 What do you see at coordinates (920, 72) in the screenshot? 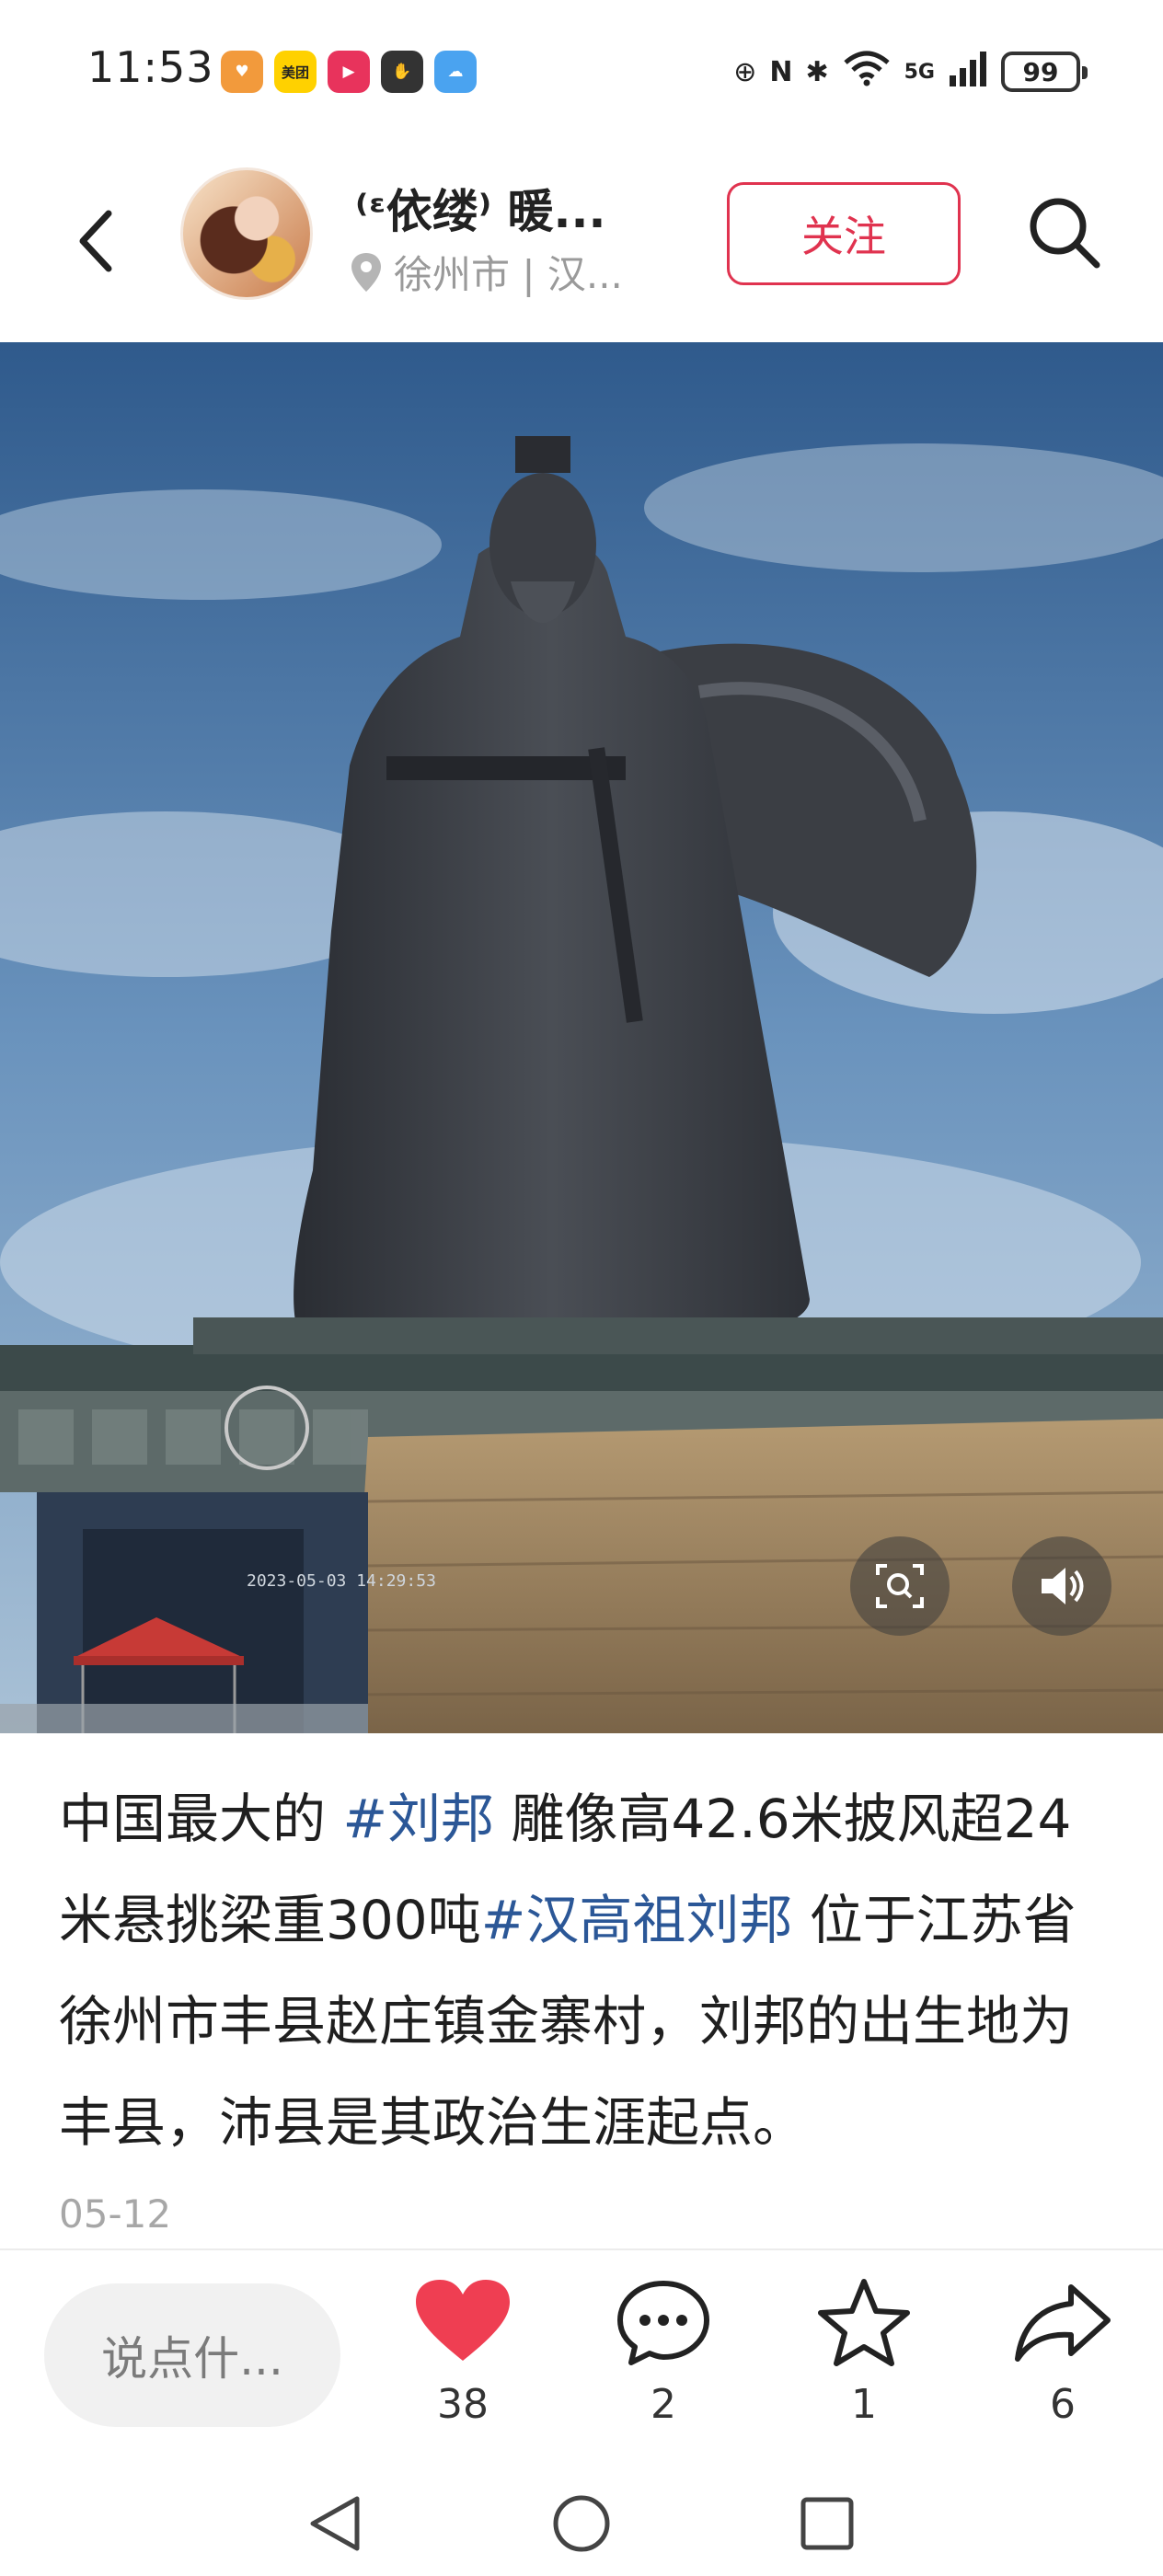
I see `network-type: 5G` at bounding box center [920, 72].